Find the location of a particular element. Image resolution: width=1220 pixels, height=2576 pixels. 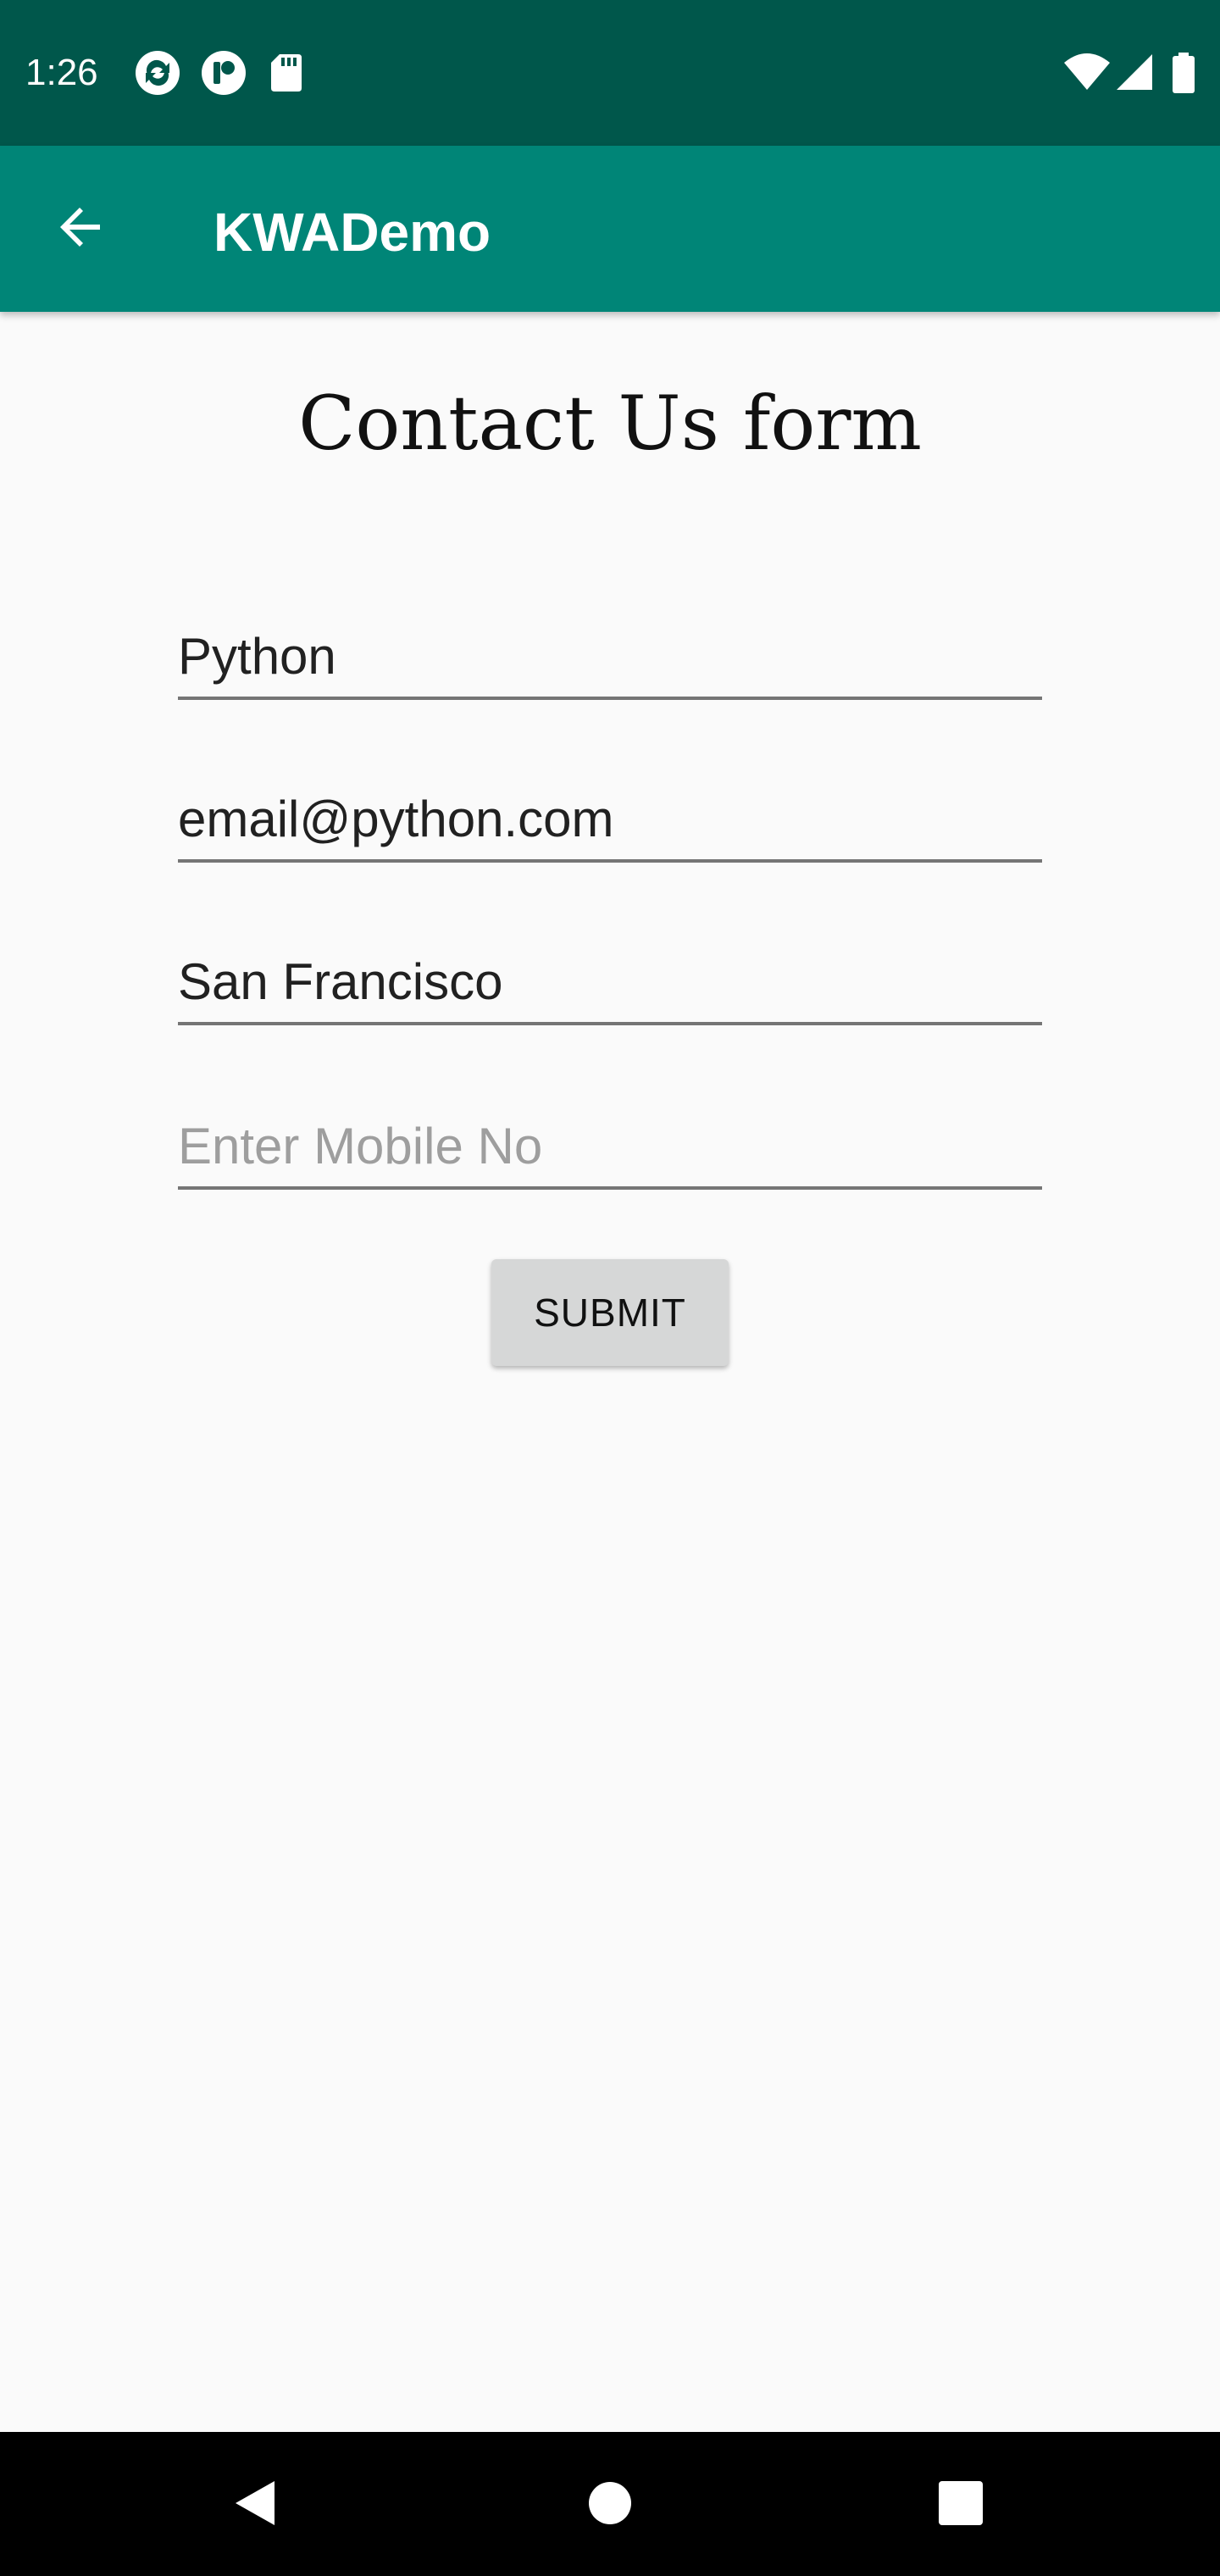

sd-card-icon is located at coordinates (286, 73).